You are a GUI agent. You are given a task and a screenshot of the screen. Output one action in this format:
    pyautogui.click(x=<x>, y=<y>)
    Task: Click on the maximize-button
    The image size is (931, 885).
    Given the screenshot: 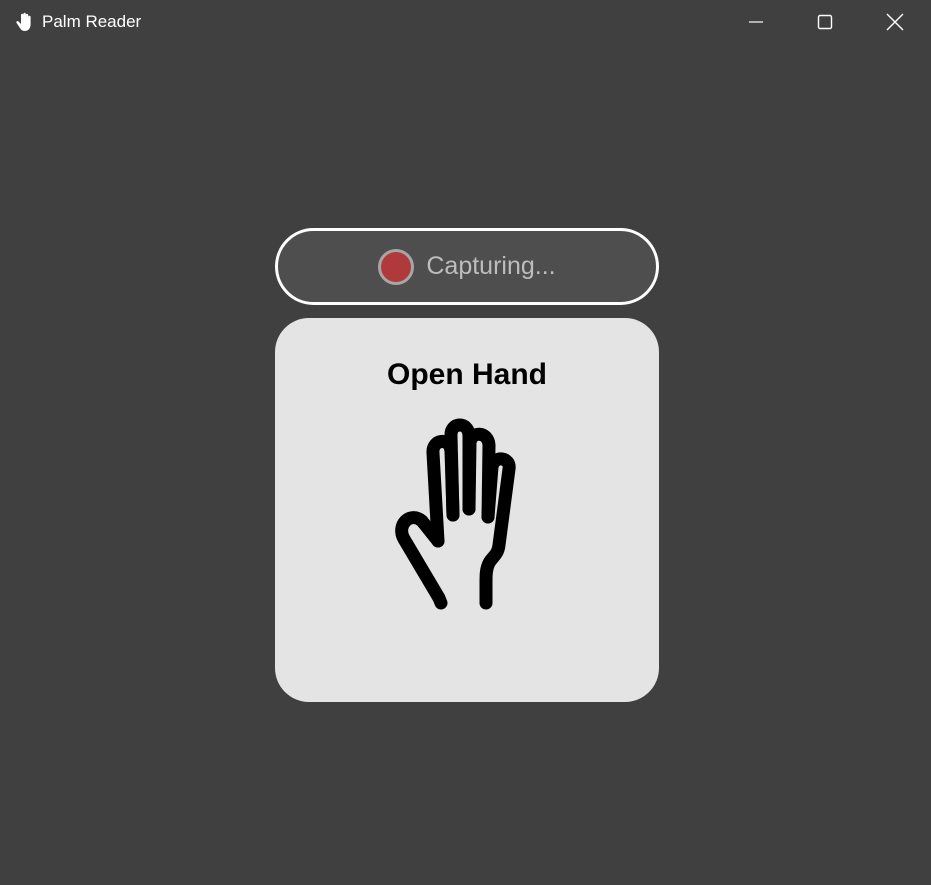 What is the action you would take?
    pyautogui.click(x=825, y=22)
    